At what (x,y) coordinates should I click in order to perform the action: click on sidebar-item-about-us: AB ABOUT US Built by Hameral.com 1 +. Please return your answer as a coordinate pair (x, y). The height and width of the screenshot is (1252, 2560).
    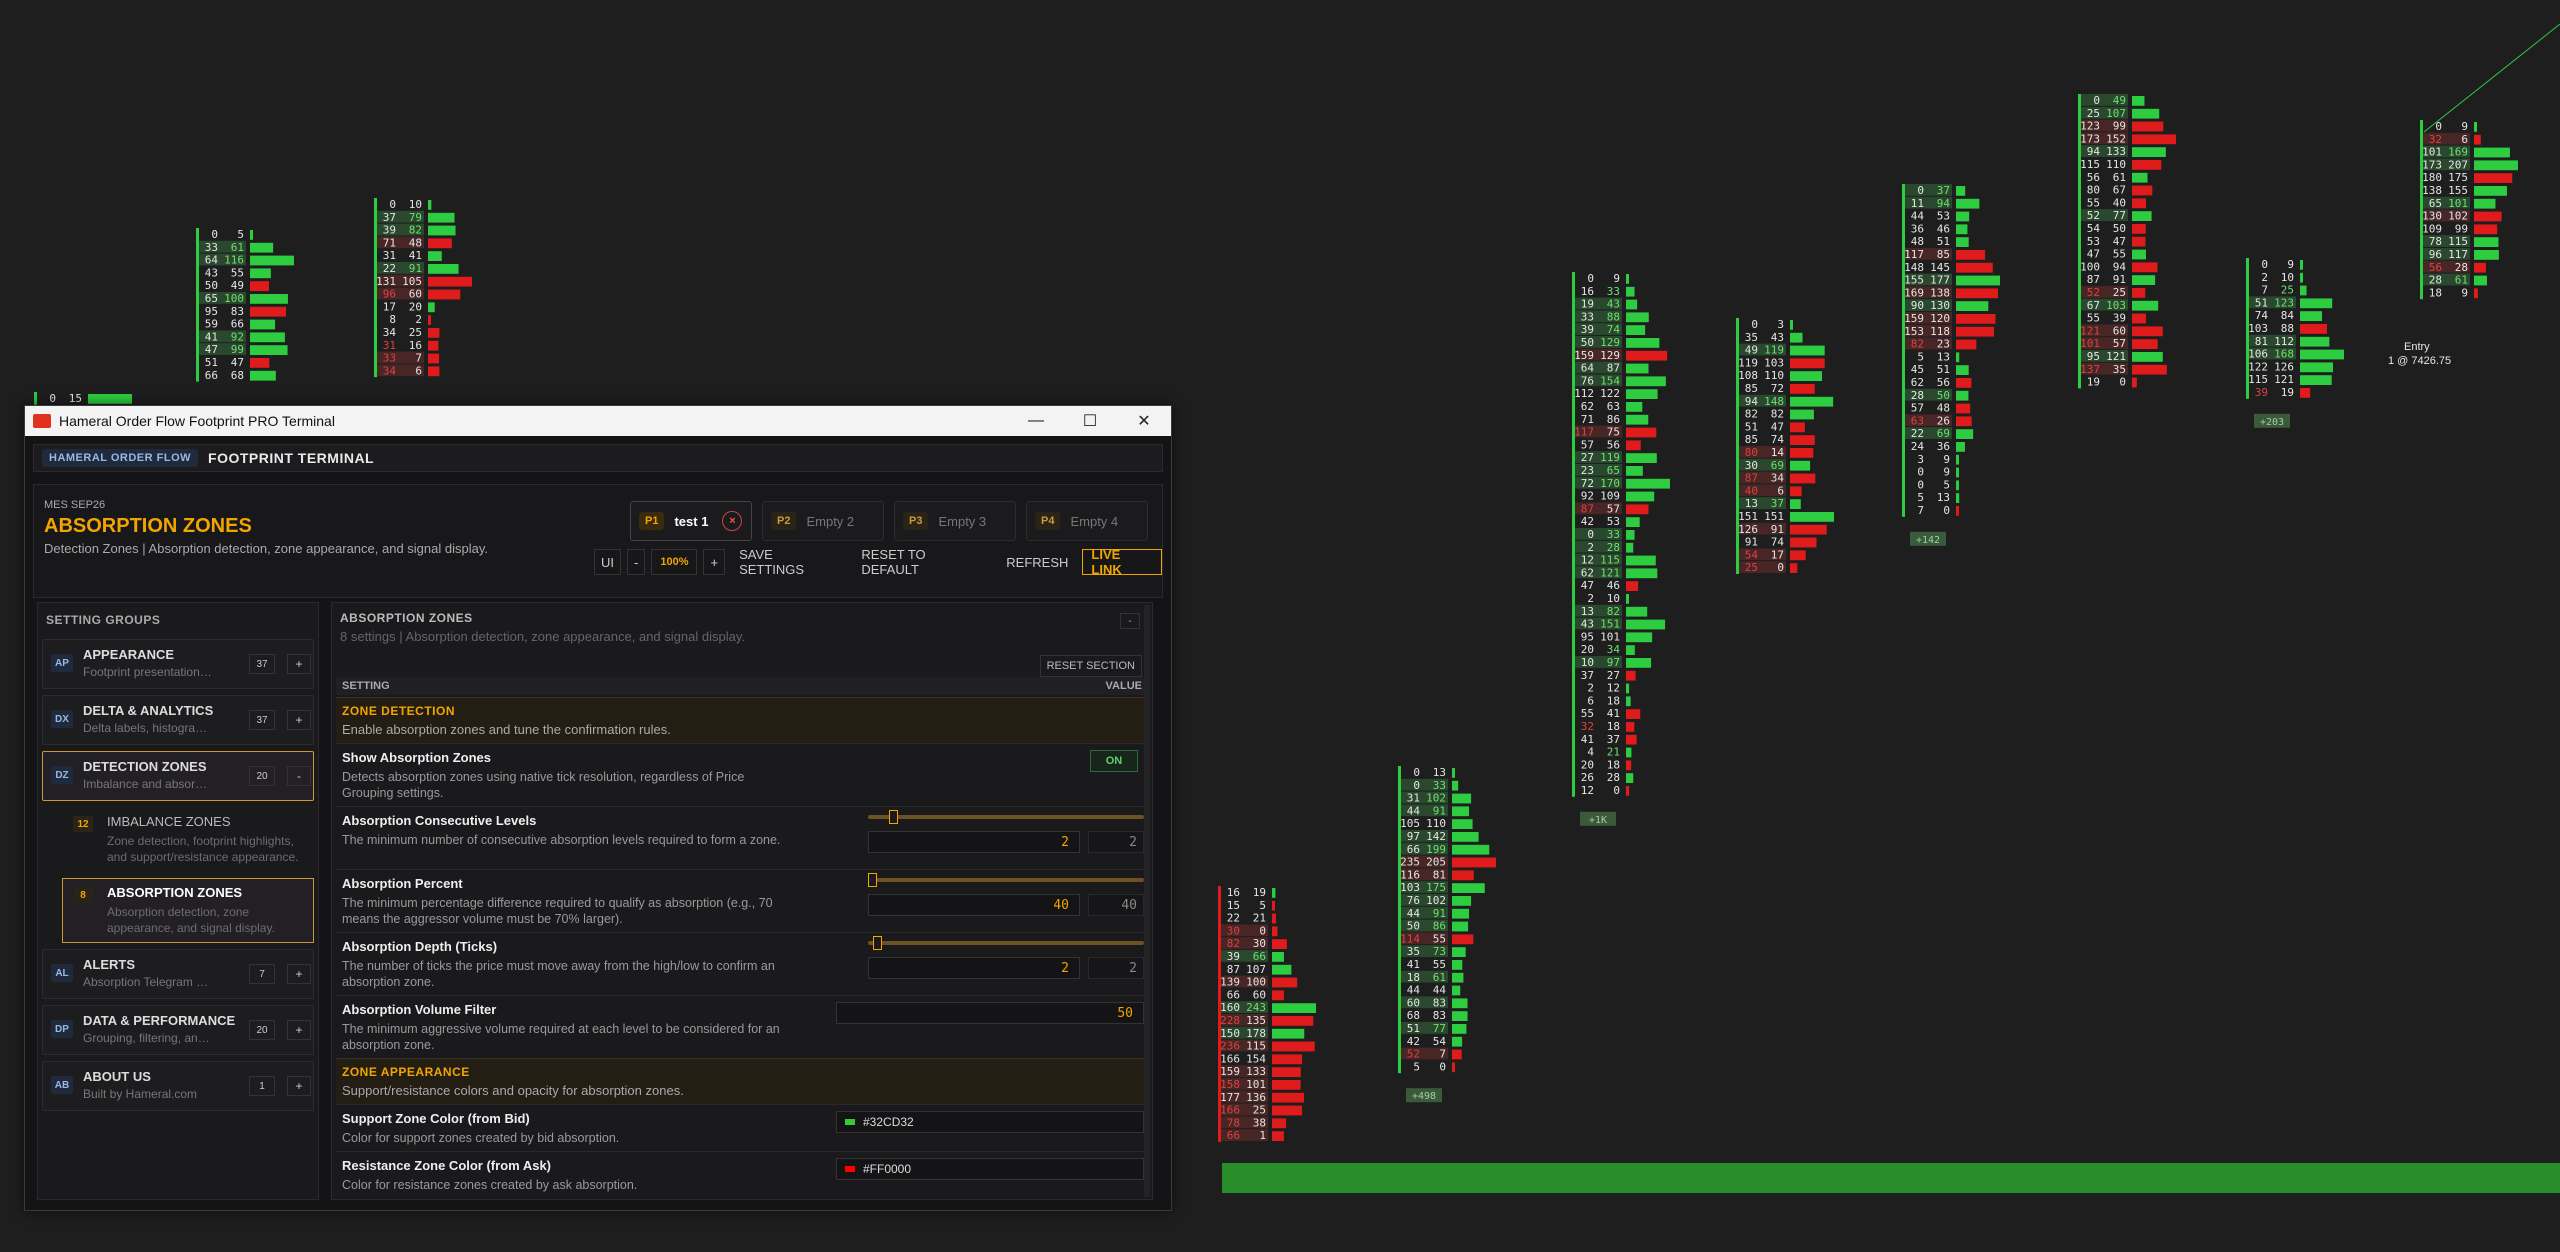
    Looking at the image, I should click on (178, 1086).